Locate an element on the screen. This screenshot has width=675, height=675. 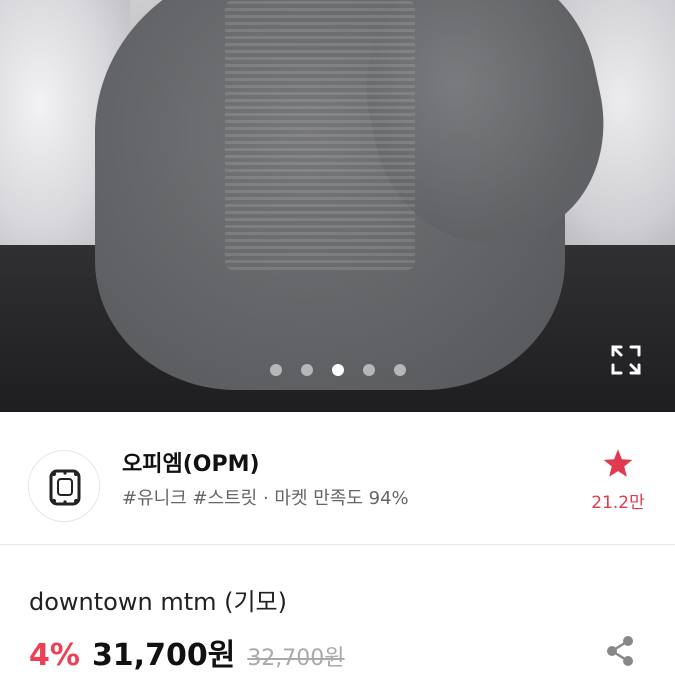
discount-rate: 4% is located at coordinates (54, 655).